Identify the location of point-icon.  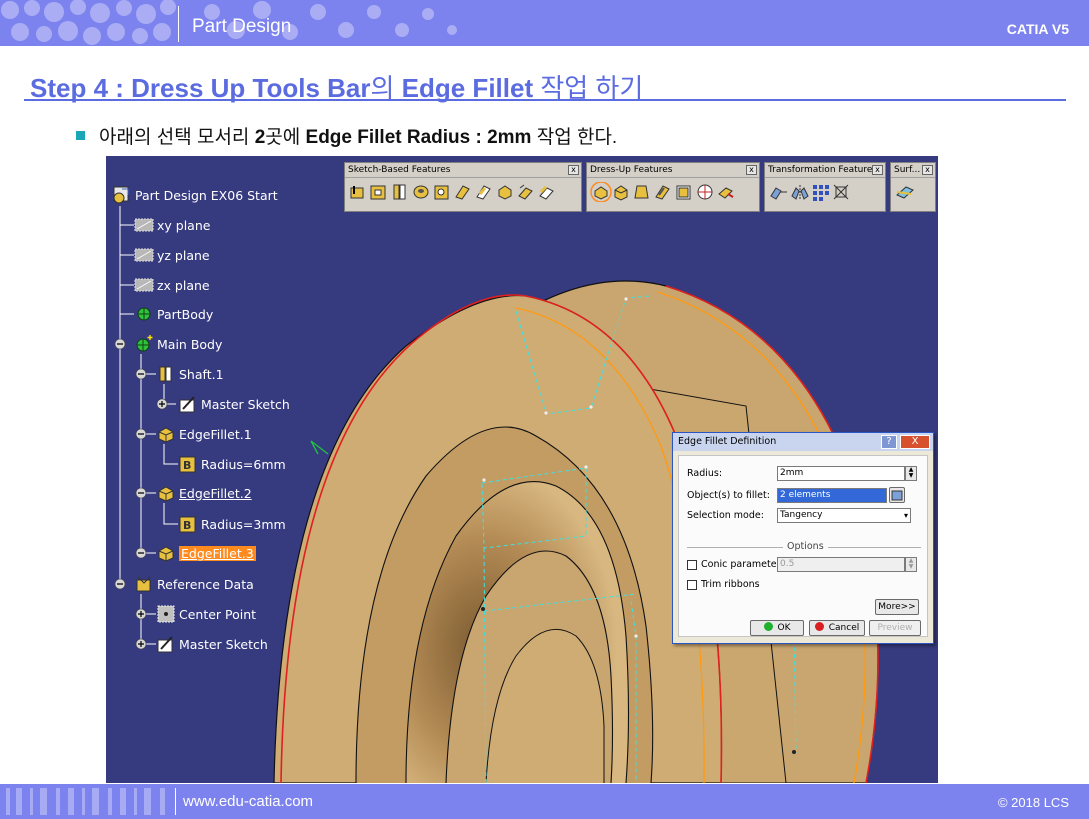
(166, 614).